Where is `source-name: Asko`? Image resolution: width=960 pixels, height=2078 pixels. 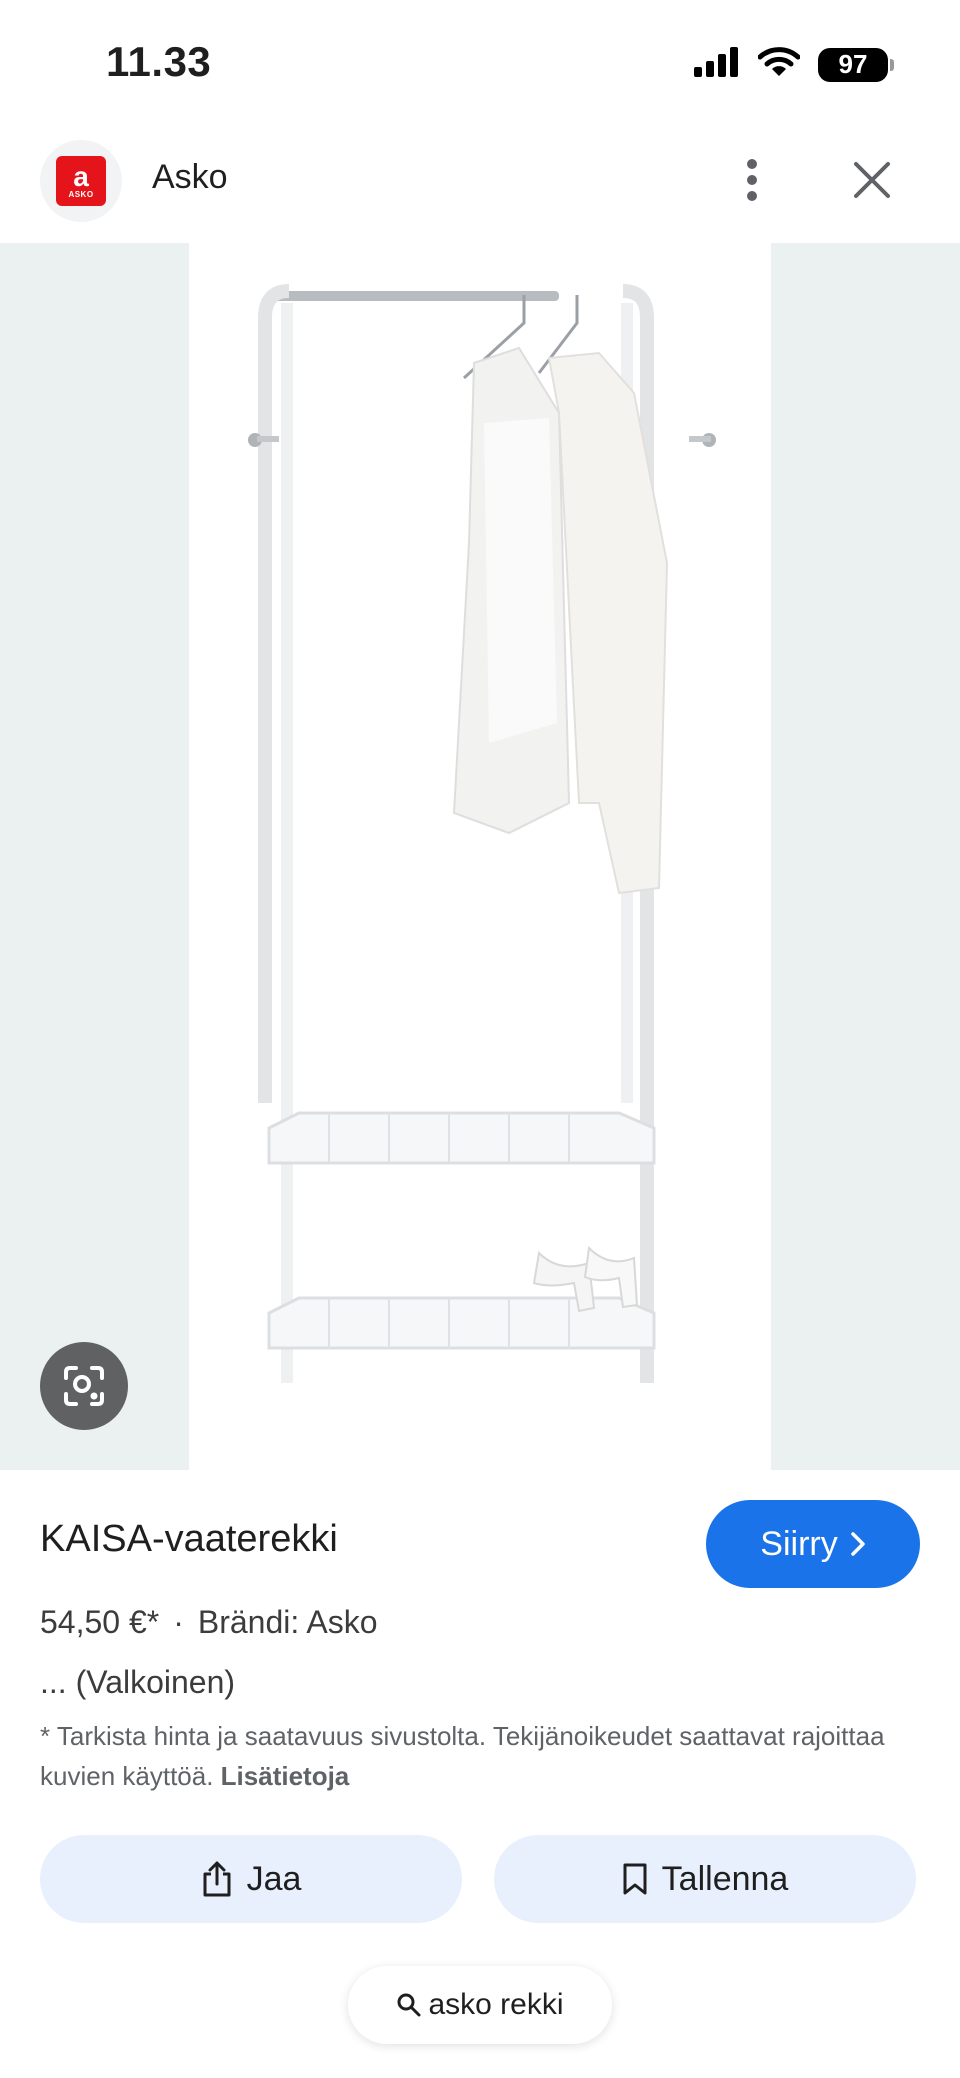
source-name: Asko is located at coordinates (190, 177).